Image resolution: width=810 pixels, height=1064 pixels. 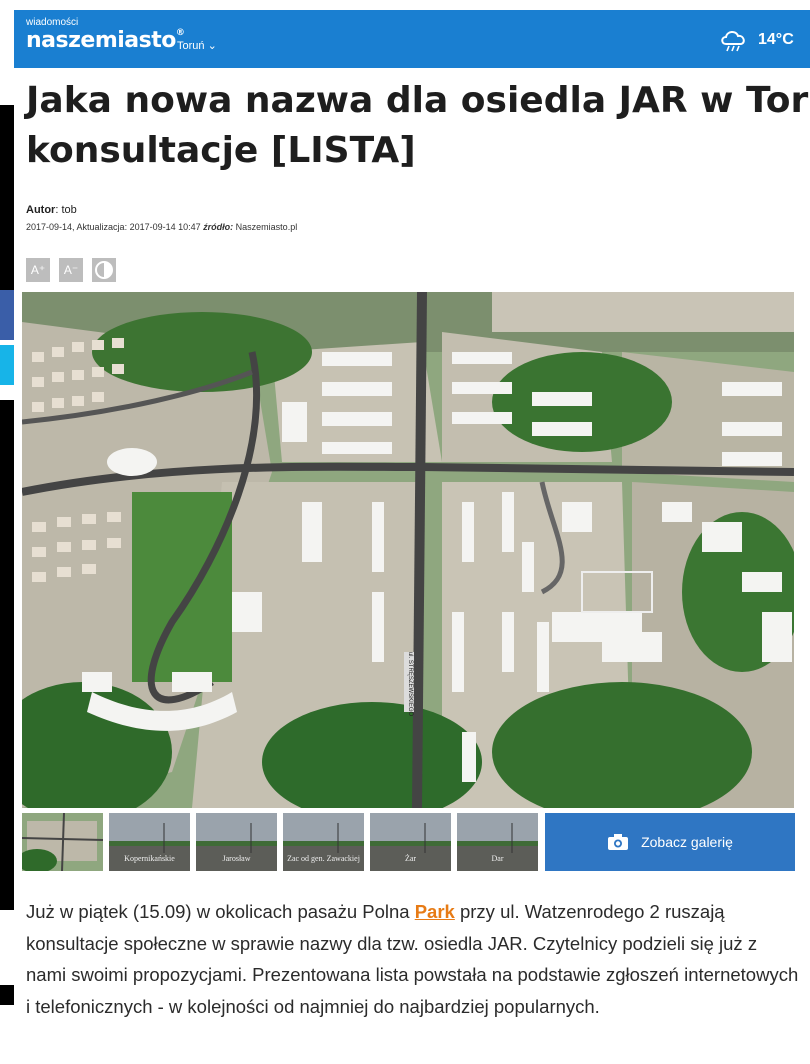 I want to click on rain-cloud-icon, so click(x=733, y=41).